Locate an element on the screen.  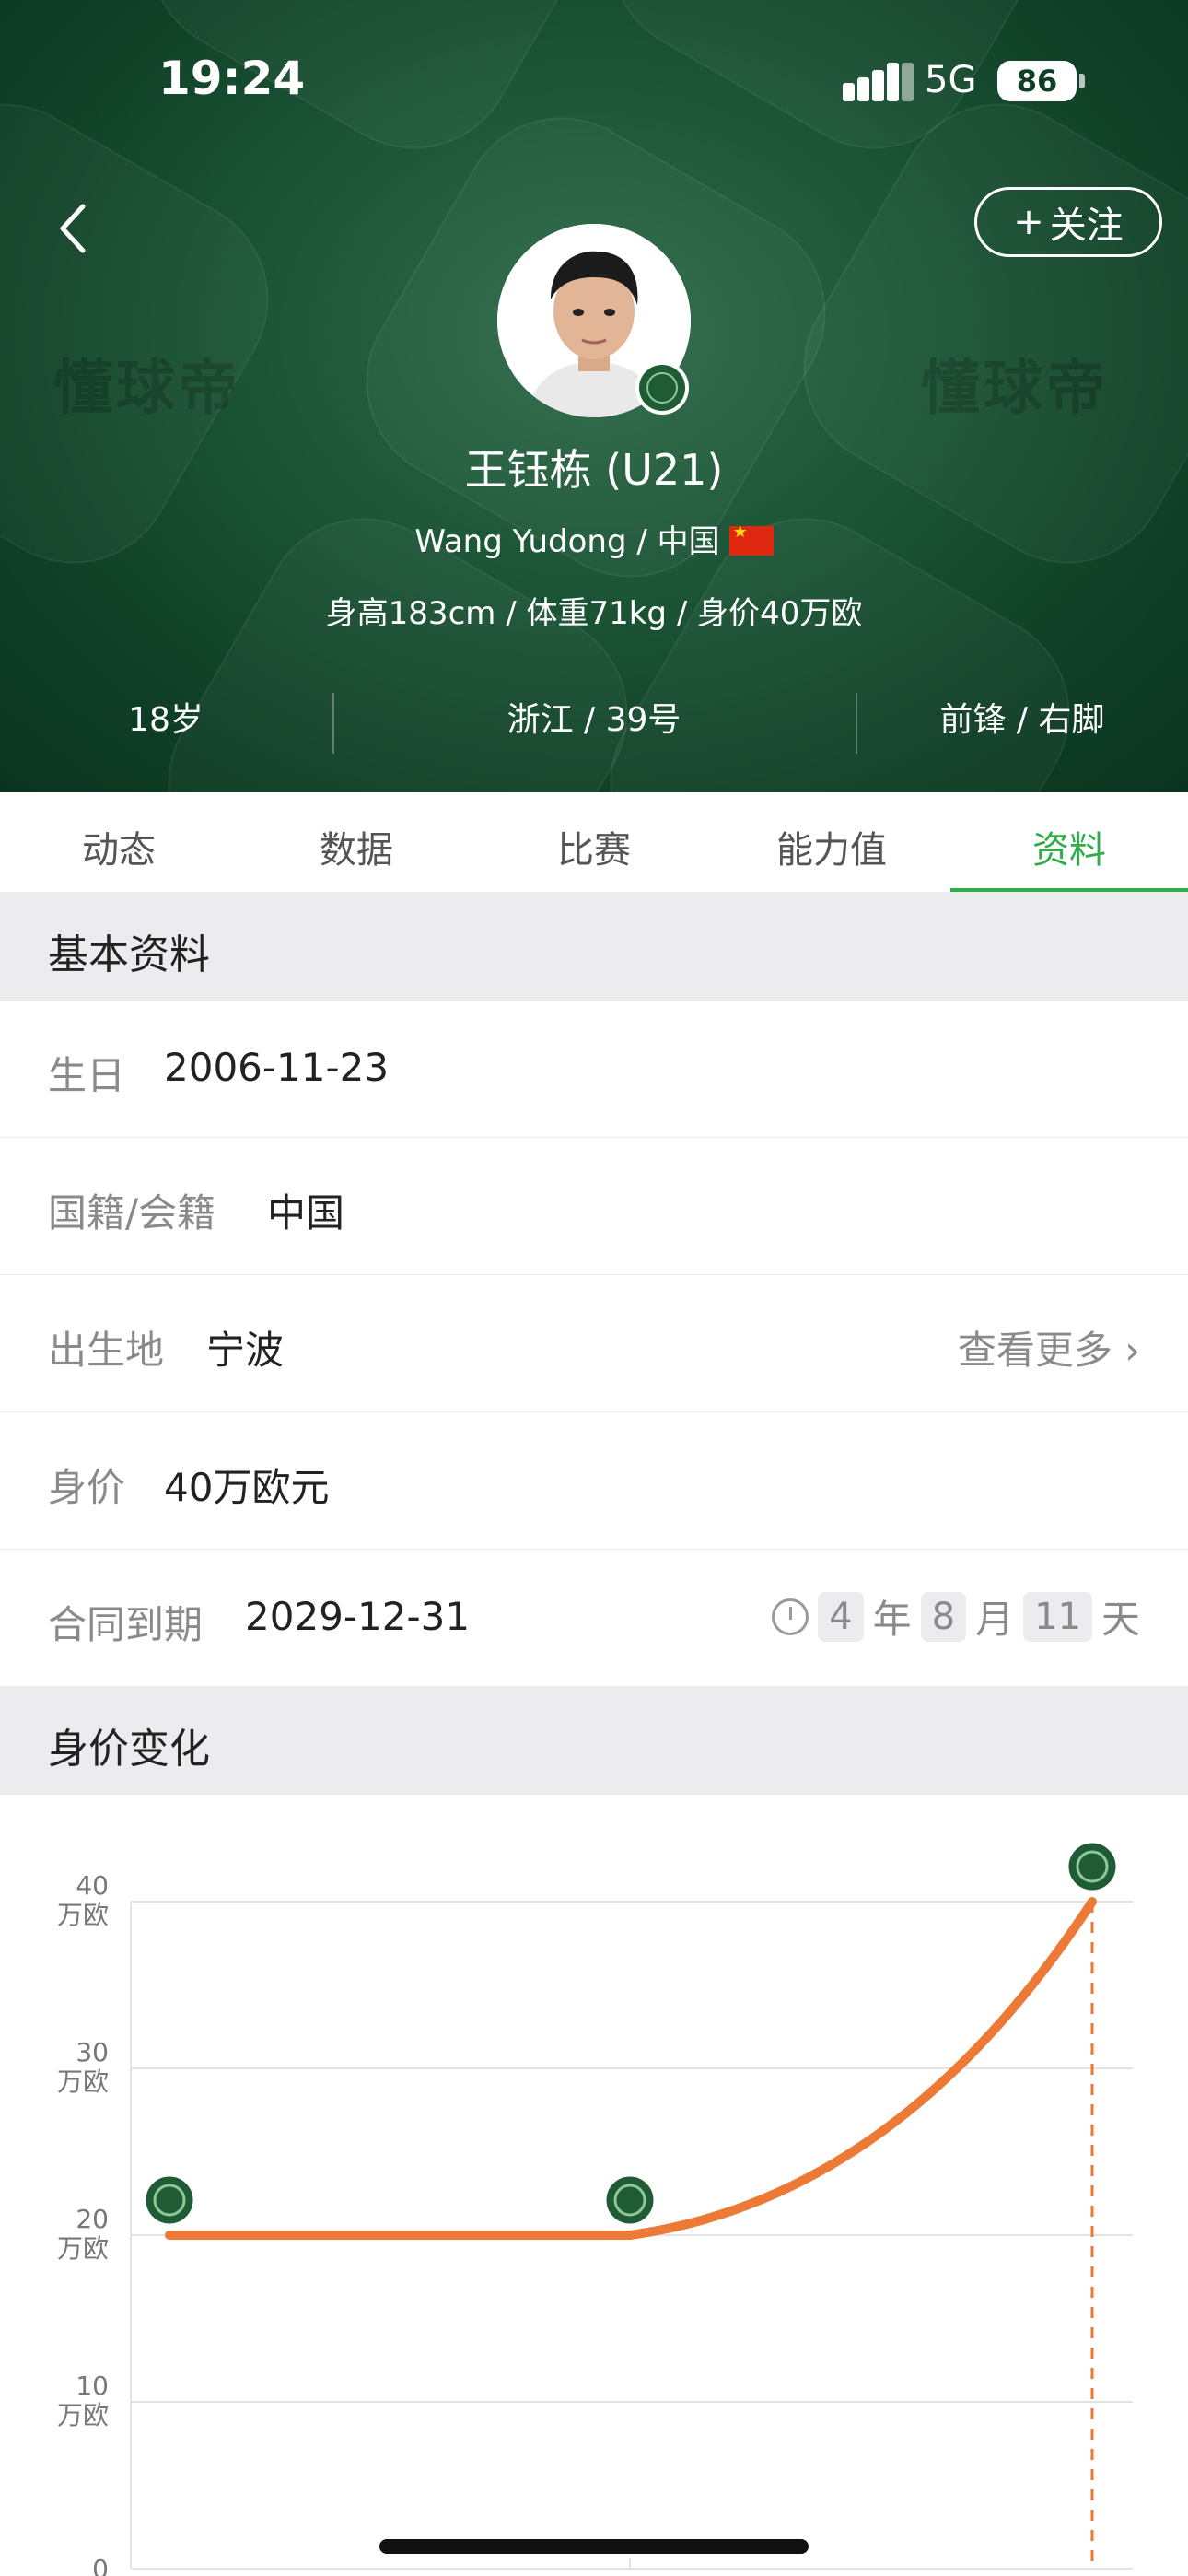
info-row-value: 身价 40万欧元 is located at coordinates (594, 1481).